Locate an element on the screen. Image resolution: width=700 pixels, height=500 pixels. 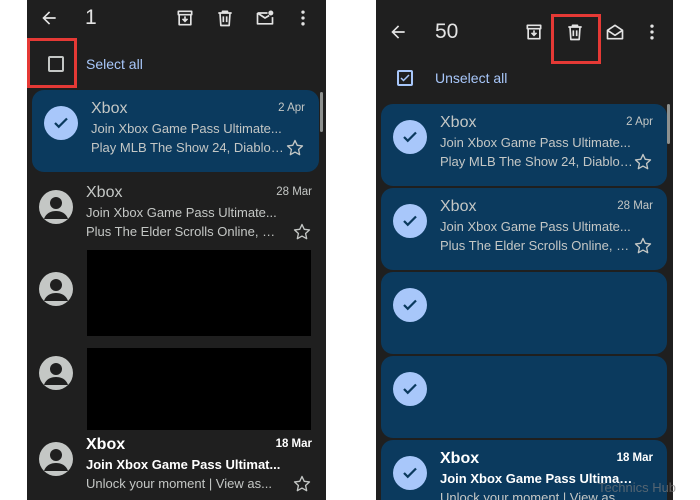
selection-toolbar: 50 is located at coordinates (524, 30).